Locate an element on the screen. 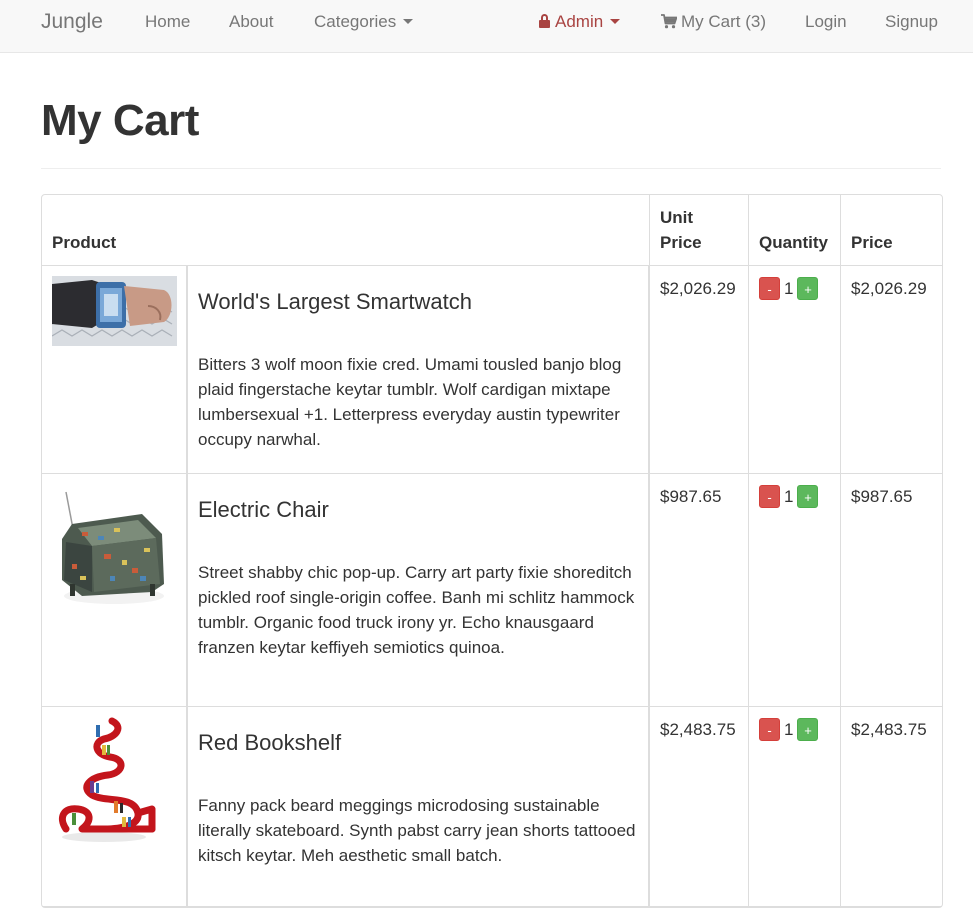 Image resolution: width=973 pixels, height=908 pixels. shopping-cart-icon is located at coordinates (669, 21).